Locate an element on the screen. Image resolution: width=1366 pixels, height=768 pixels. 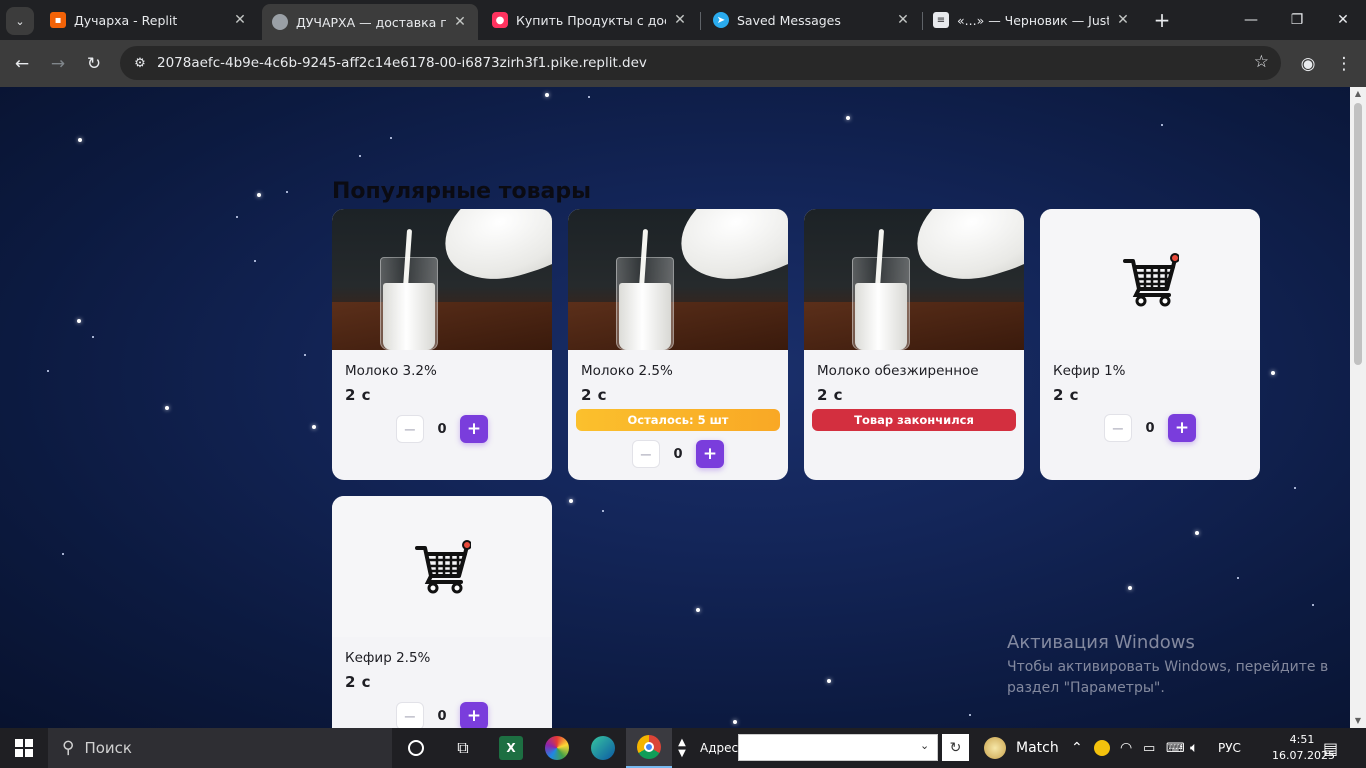
menu-icon: ⋮ is located at coordinates (1344, 64).